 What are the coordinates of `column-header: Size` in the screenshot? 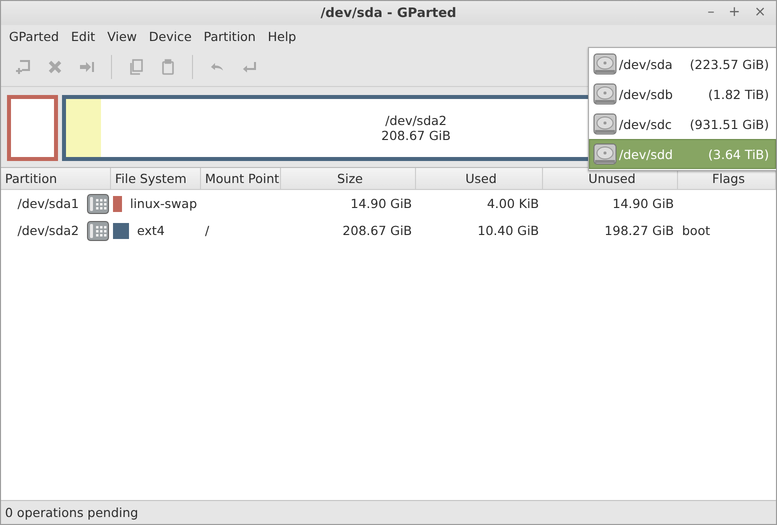 It's located at (348, 178).